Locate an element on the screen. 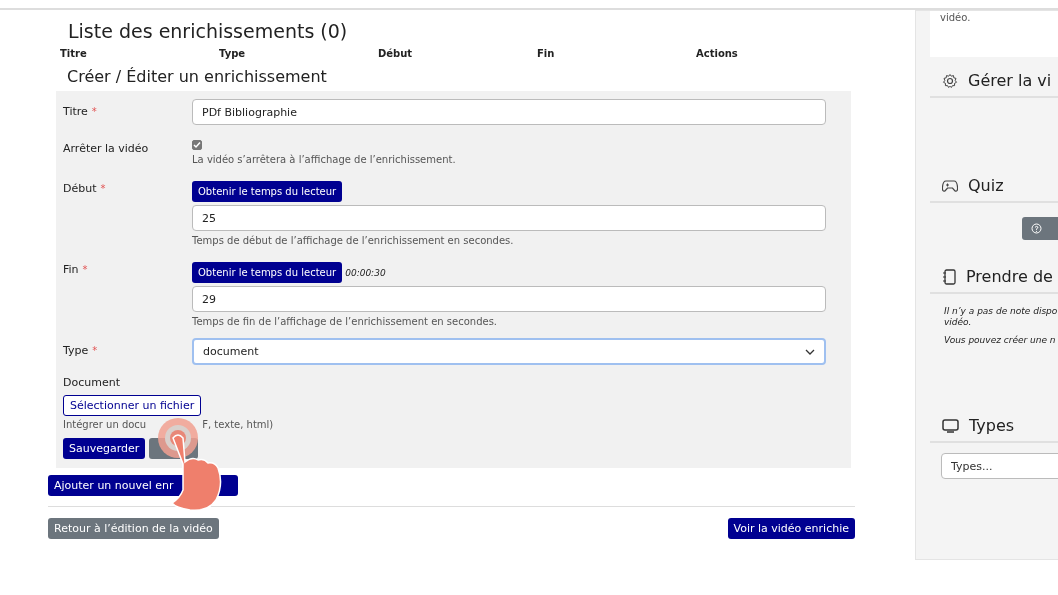 The image size is (1058, 595). help-text: Temps de début de l’affichage de l’enrichissement en secondes. is located at coordinates (353, 240).